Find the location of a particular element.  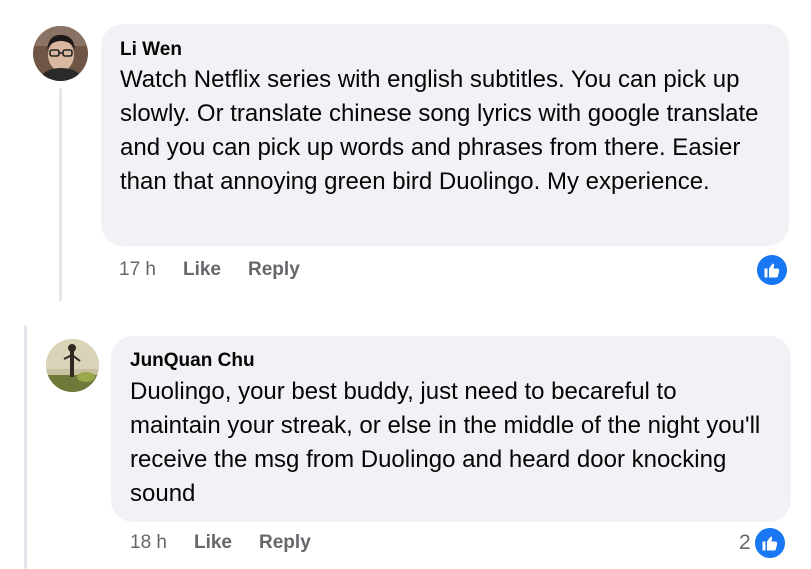

reaction-summary: 2 is located at coordinates (763, 543).